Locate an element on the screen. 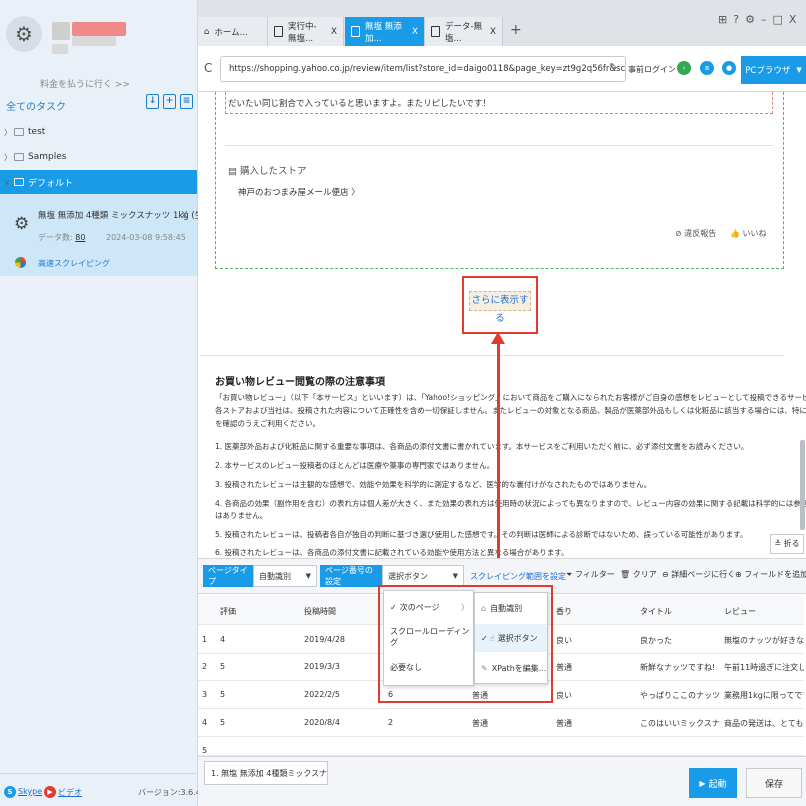  avatar-robot-icon: ⚙ is located at coordinates (24, 34).